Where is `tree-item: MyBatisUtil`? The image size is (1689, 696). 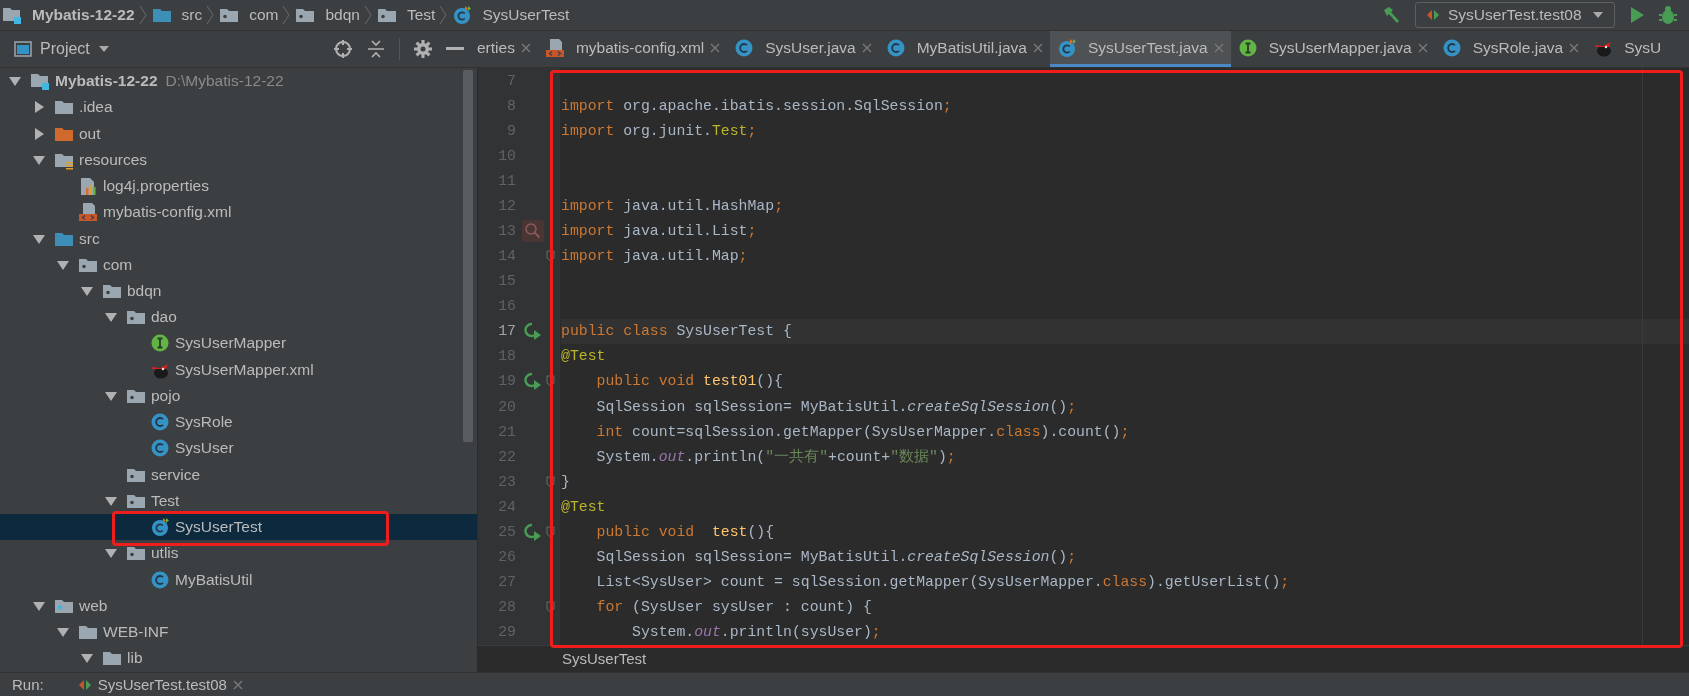
tree-item: MyBatisUtil is located at coordinates (238, 579).